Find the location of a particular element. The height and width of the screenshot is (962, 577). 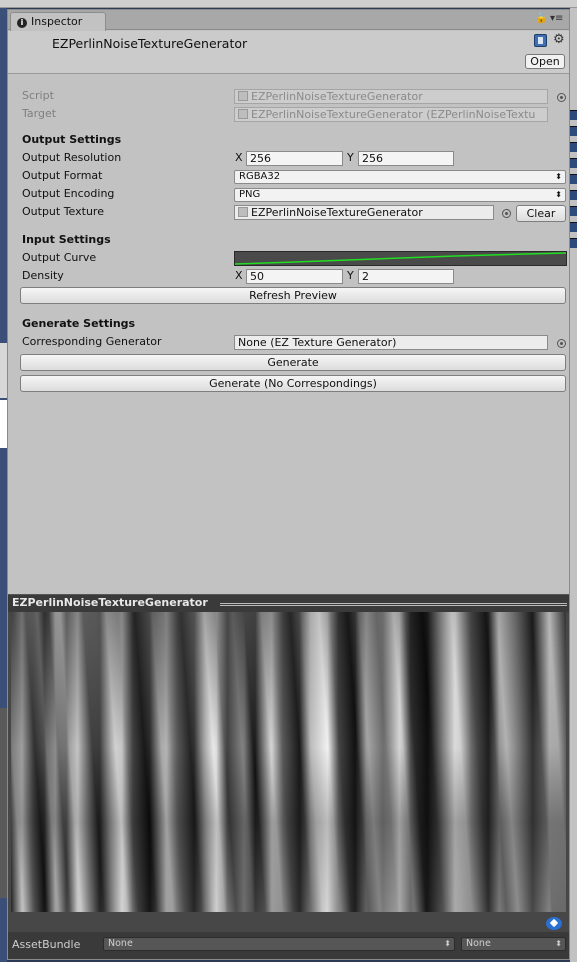

tab-menu-icon: ▾≡ is located at coordinates (556, 18).